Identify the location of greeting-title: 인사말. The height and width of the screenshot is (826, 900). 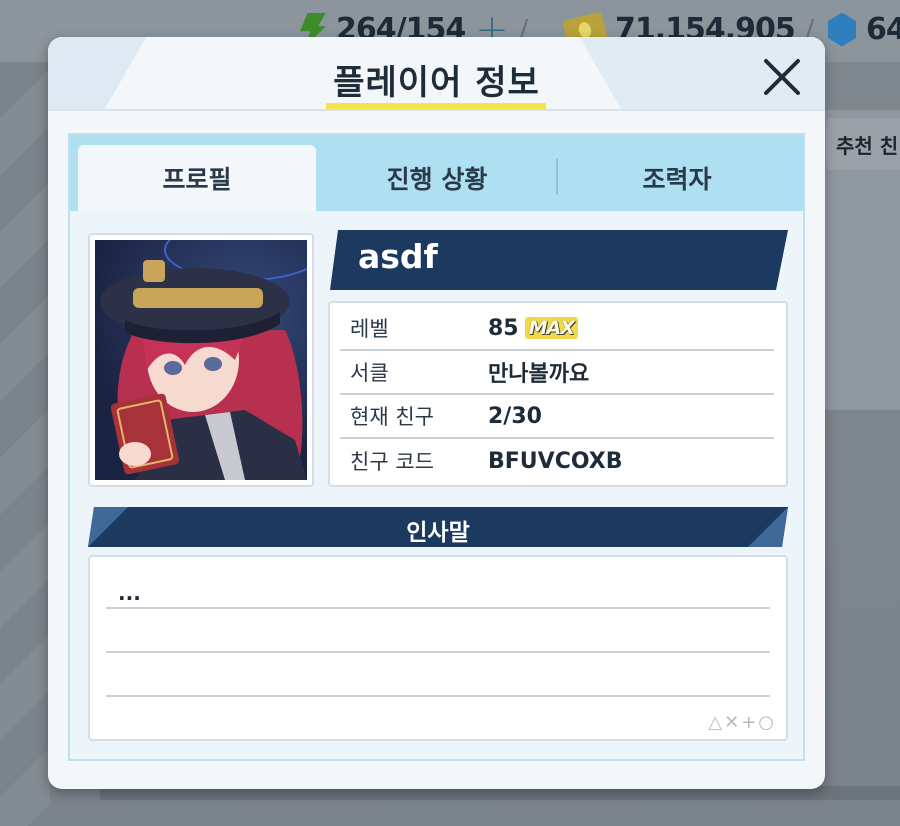
(438, 533).